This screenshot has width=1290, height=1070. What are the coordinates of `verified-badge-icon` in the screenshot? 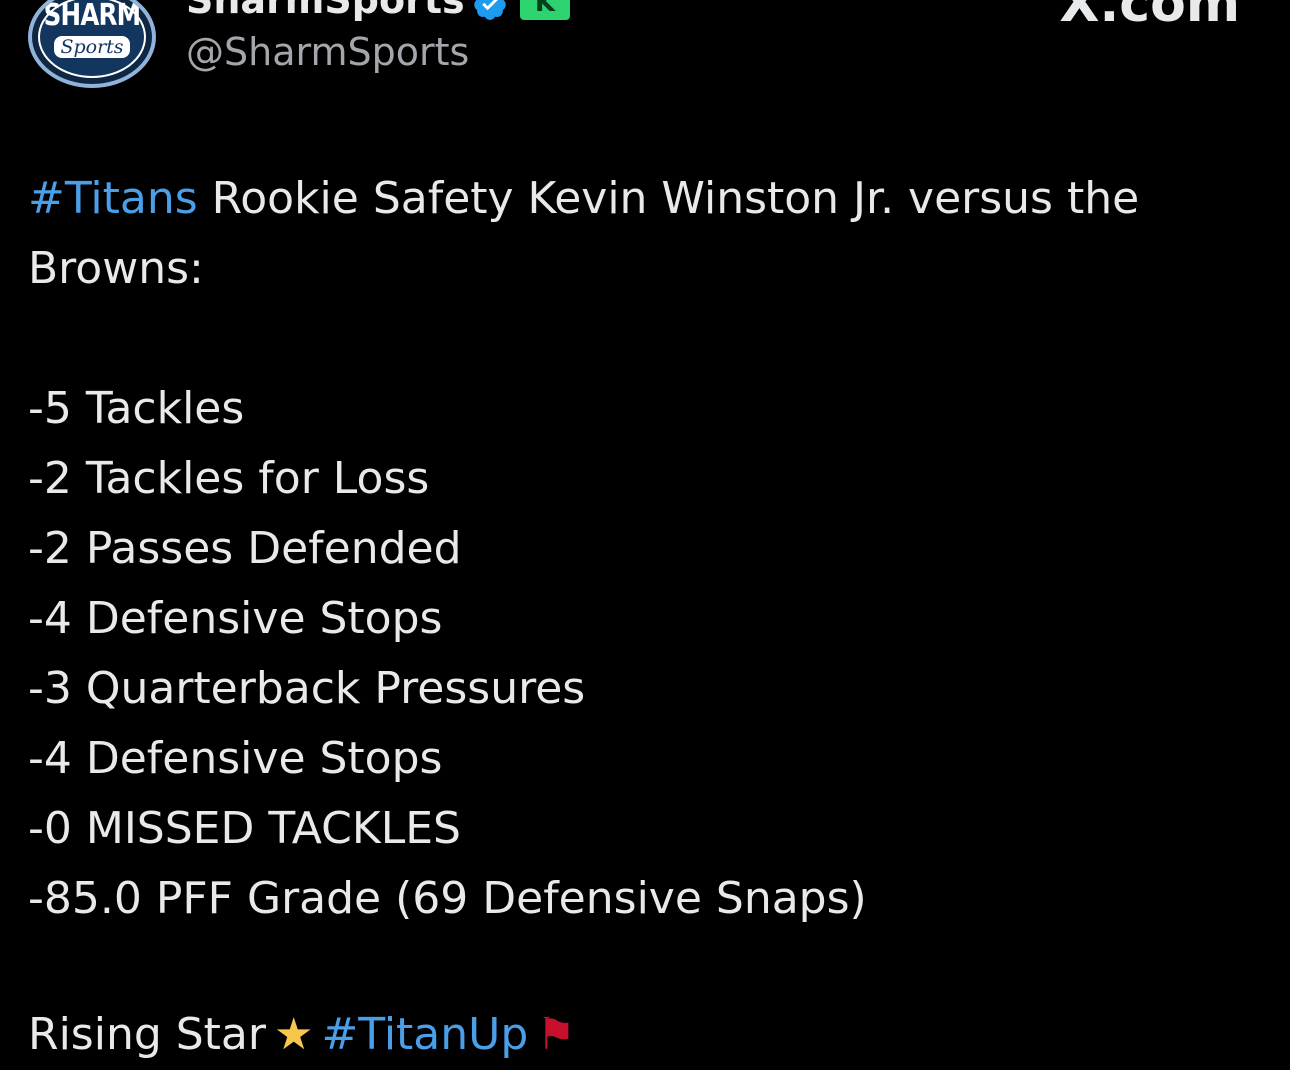 It's located at (490, 10).